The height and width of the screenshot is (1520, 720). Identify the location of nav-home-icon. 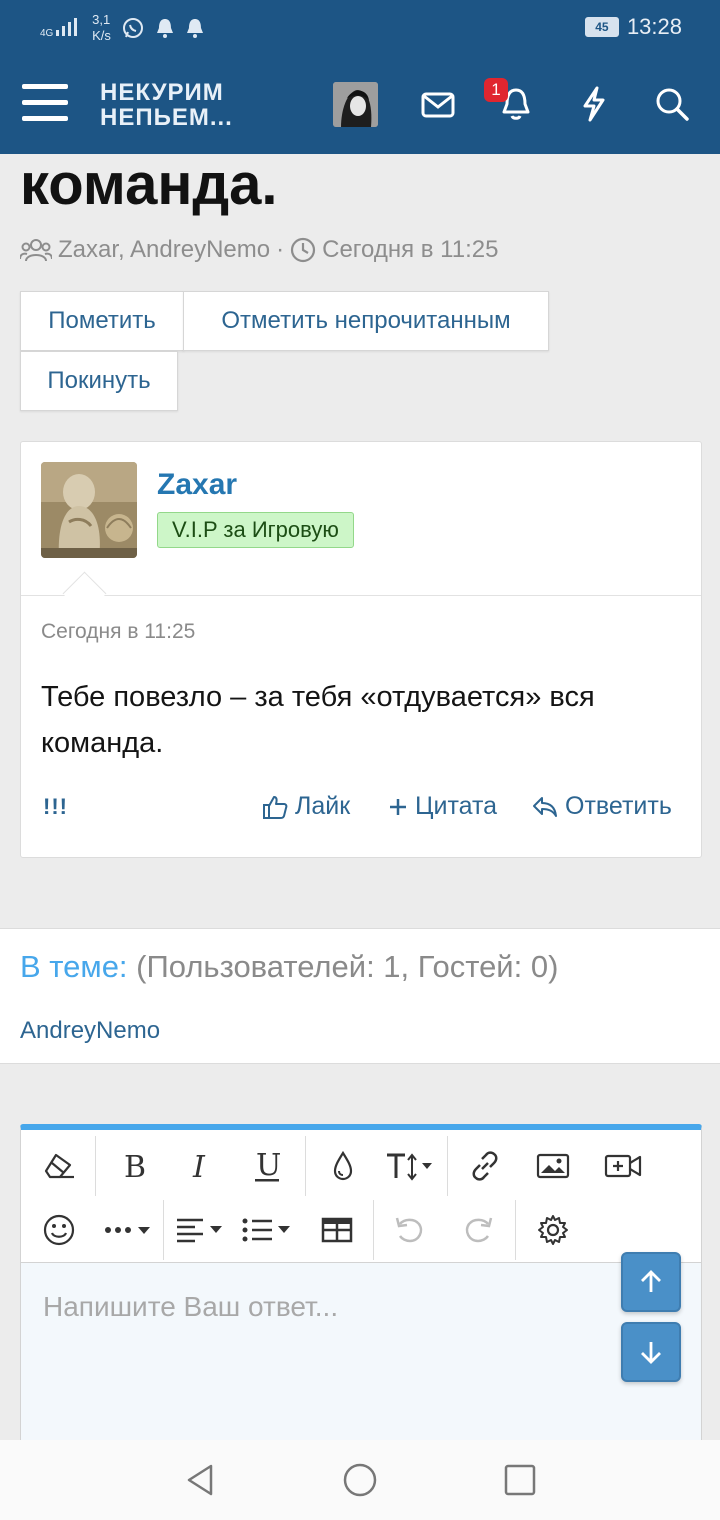
(360, 1480).